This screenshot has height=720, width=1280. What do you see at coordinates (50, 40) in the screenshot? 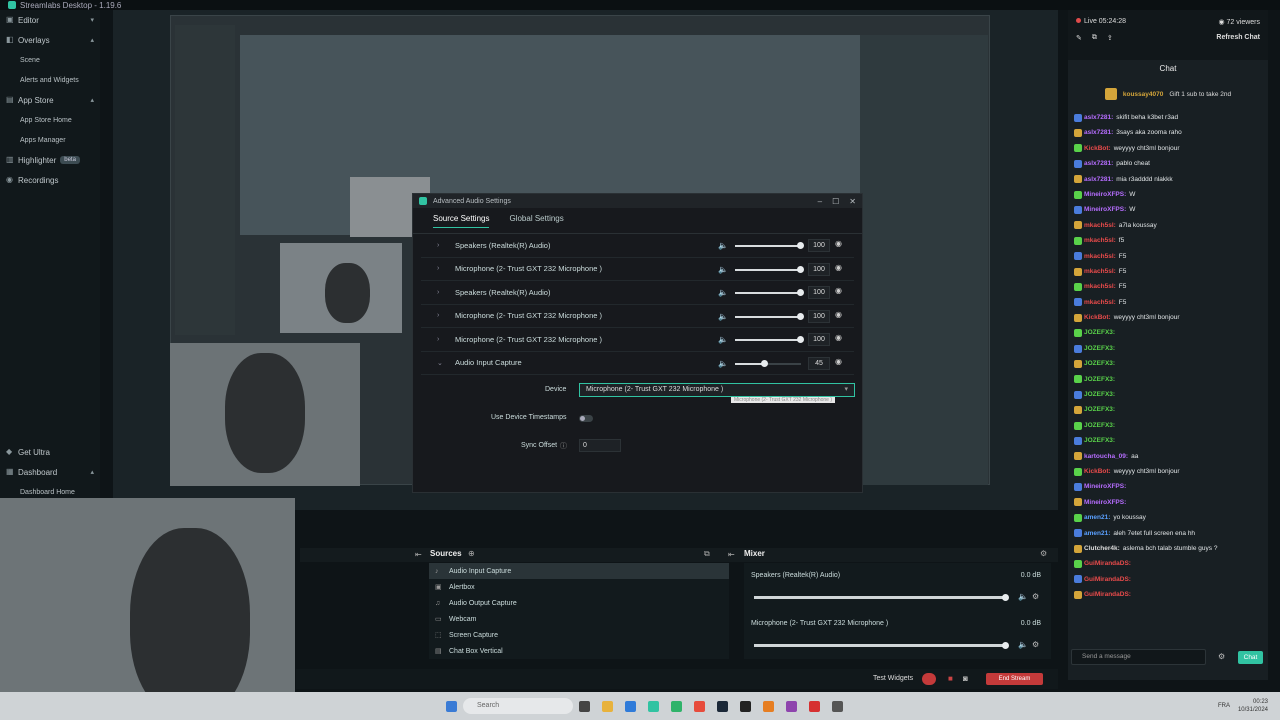
I see `sidebar-item-overlays: ◧ Overlays ▴` at bounding box center [50, 40].